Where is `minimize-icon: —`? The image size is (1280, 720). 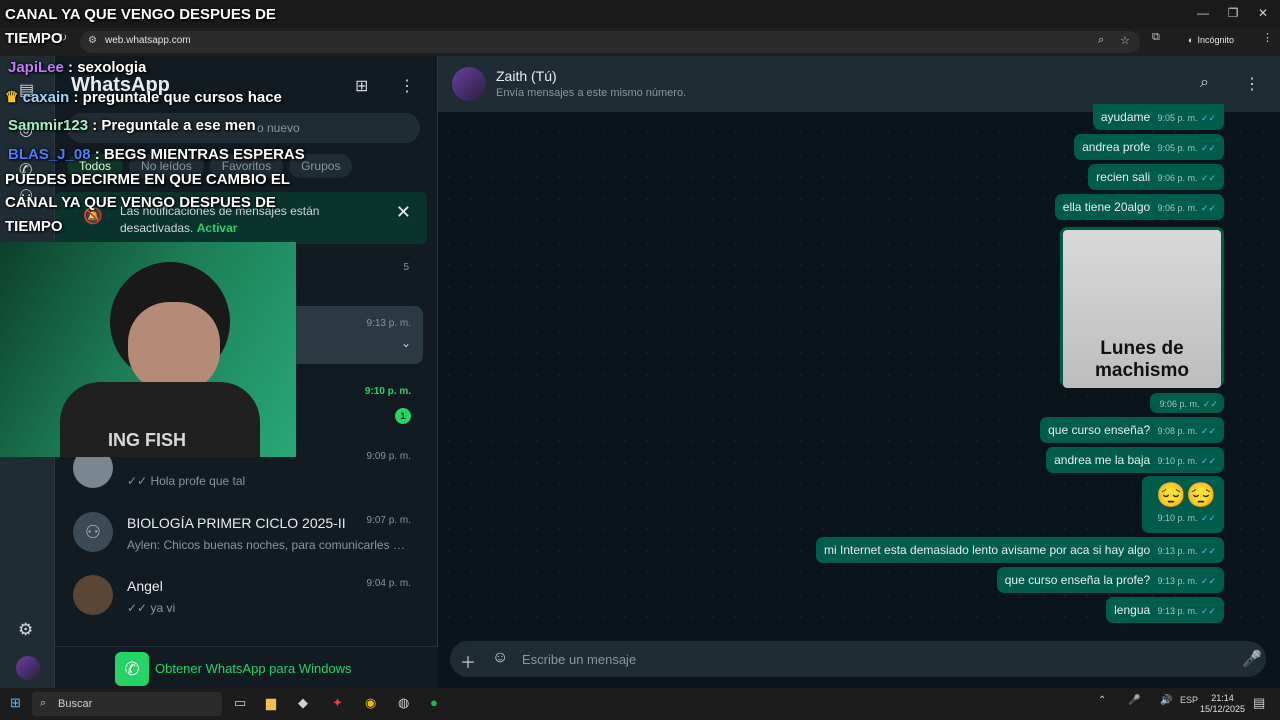 minimize-icon: — is located at coordinates (1203, 13).